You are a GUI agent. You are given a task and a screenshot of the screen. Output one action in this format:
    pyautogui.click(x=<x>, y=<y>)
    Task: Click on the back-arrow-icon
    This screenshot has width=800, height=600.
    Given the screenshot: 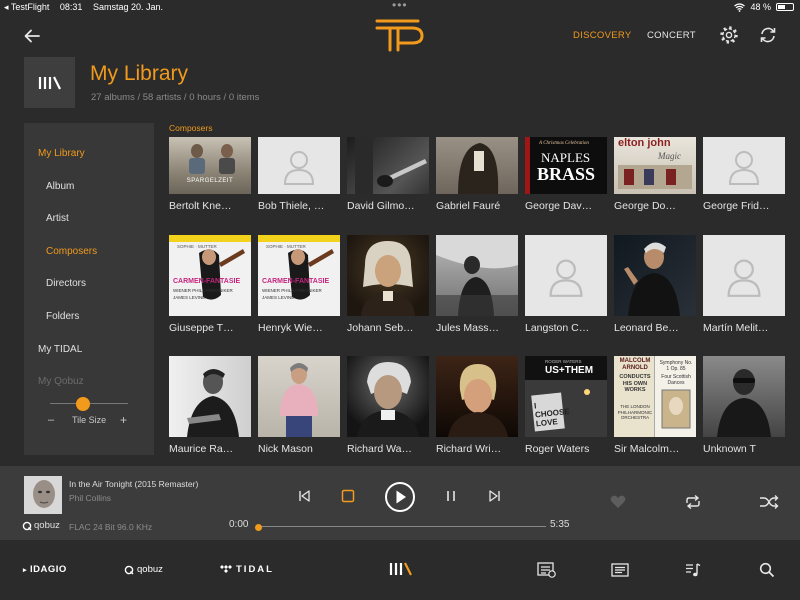 What is the action you would take?
    pyautogui.click(x=32, y=36)
    